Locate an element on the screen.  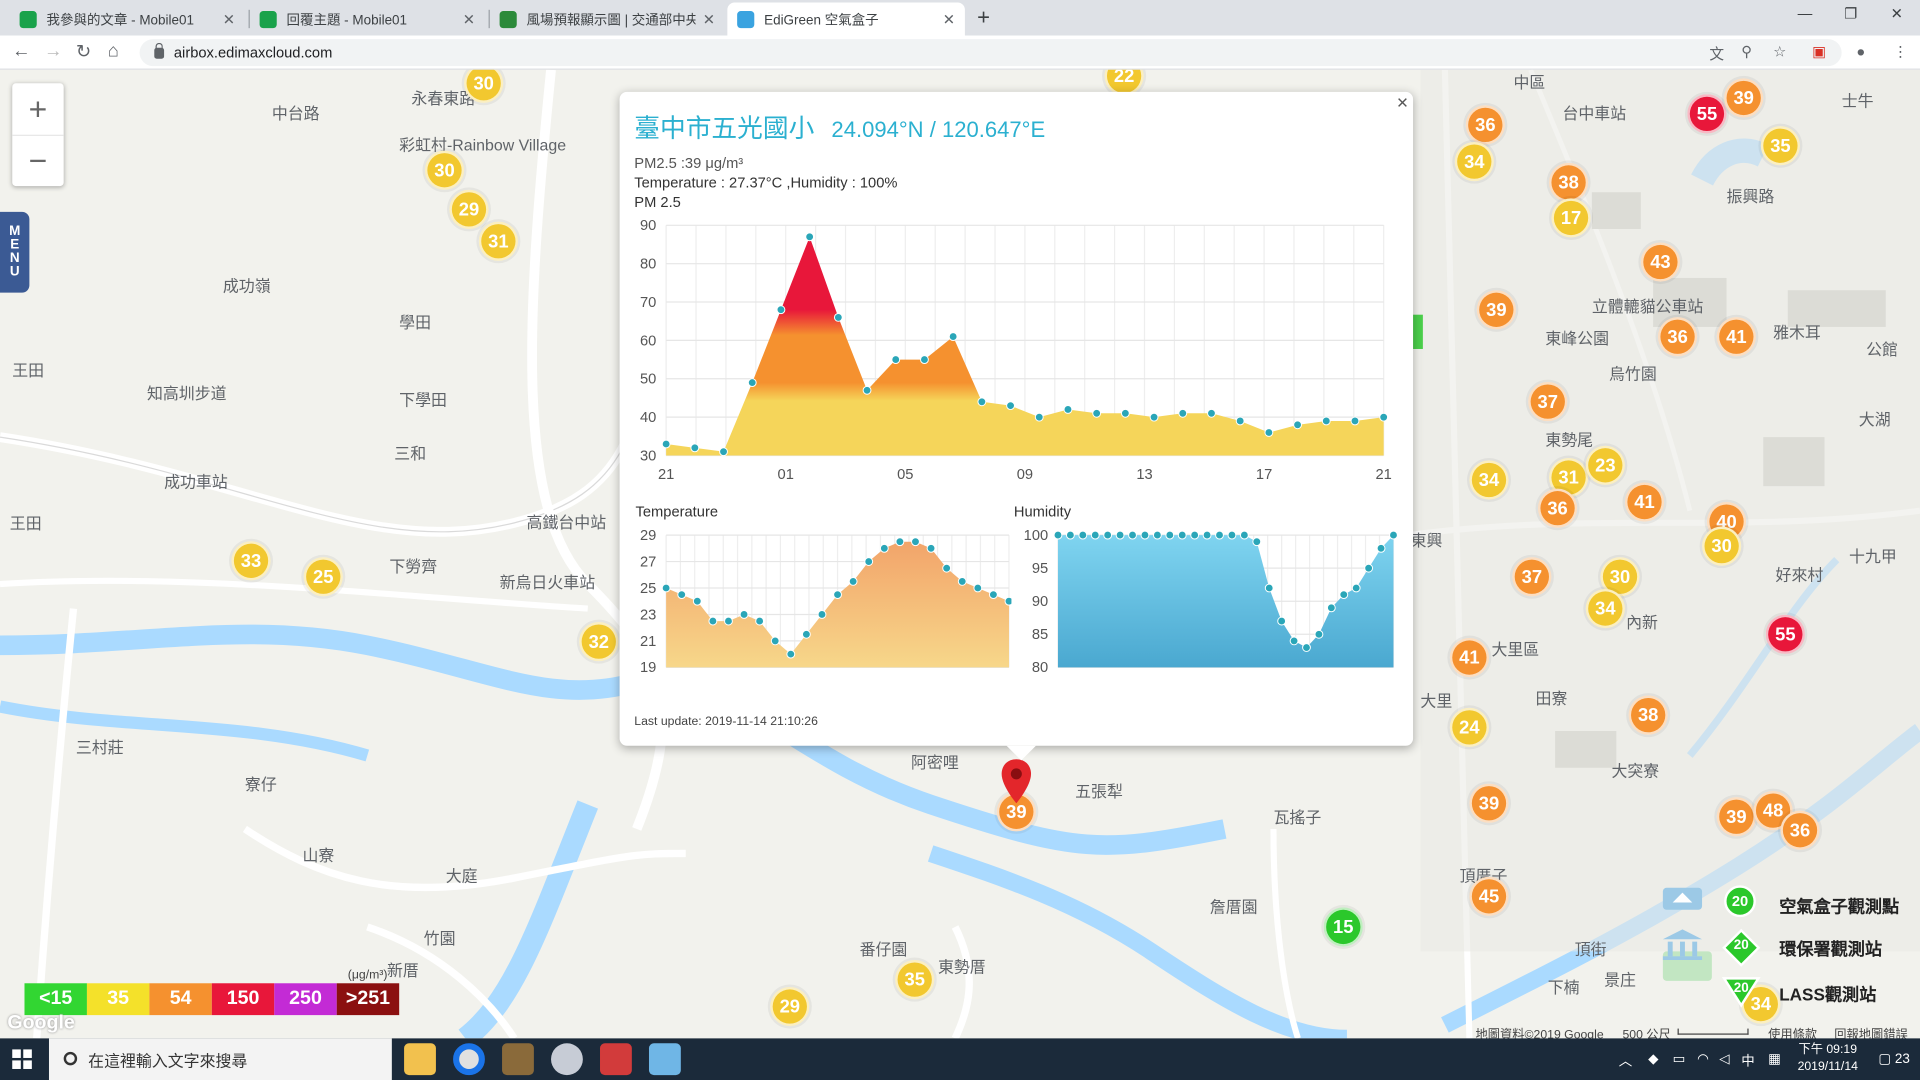
home-icon: ⌂ is located at coordinates (113, 50).